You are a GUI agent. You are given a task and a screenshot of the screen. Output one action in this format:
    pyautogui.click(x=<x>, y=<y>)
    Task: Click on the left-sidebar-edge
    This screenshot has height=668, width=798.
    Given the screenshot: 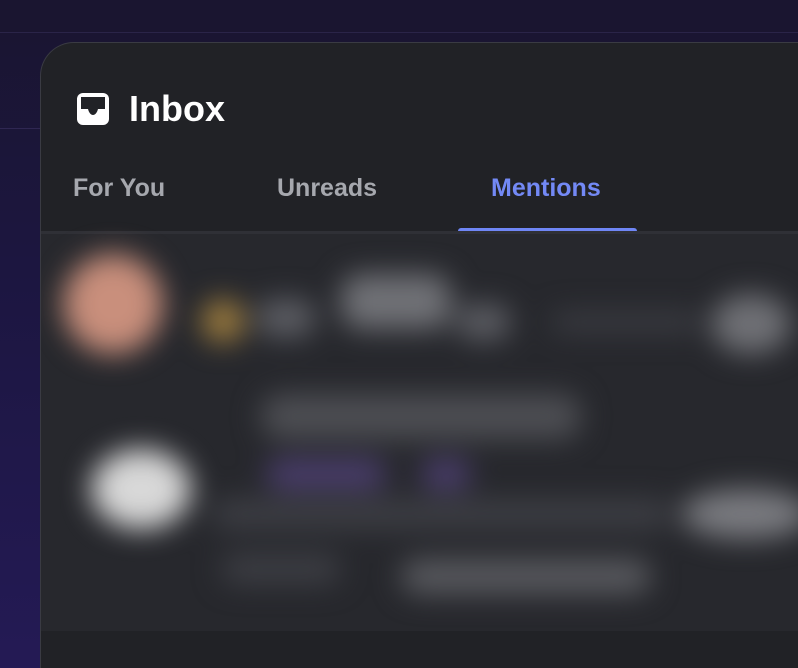 What is the action you would take?
    pyautogui.click(x=20, y=398)
    